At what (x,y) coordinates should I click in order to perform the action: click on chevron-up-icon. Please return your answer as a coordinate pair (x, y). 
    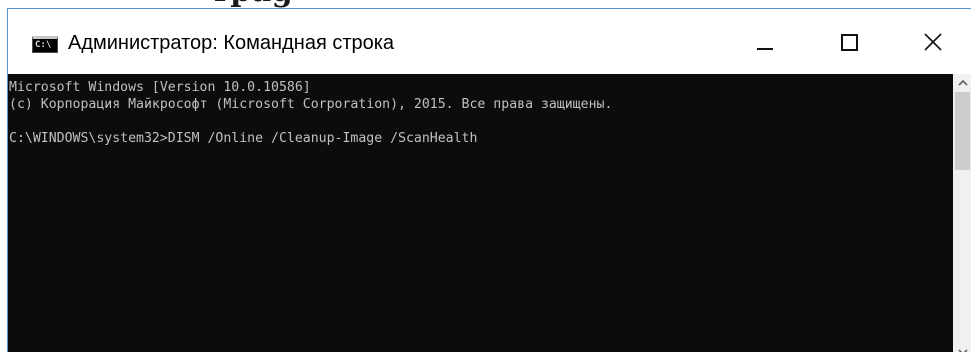
    Looking at the image, I should click on (962, 82).